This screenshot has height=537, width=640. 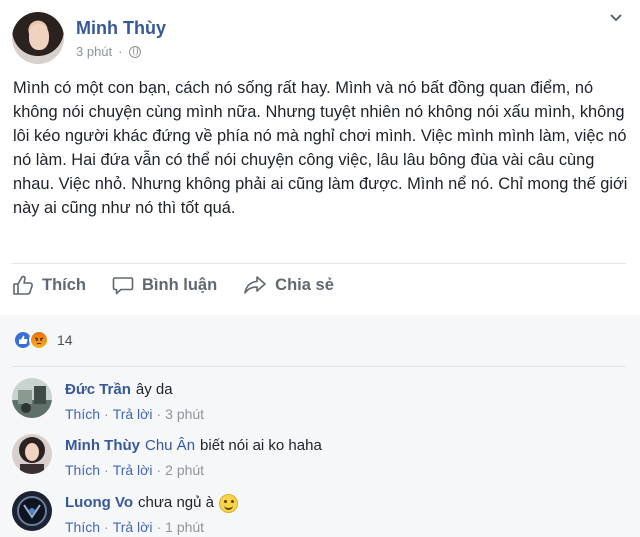 I want to click on share-label: Chia sẻ, so click(x=304, y=284).